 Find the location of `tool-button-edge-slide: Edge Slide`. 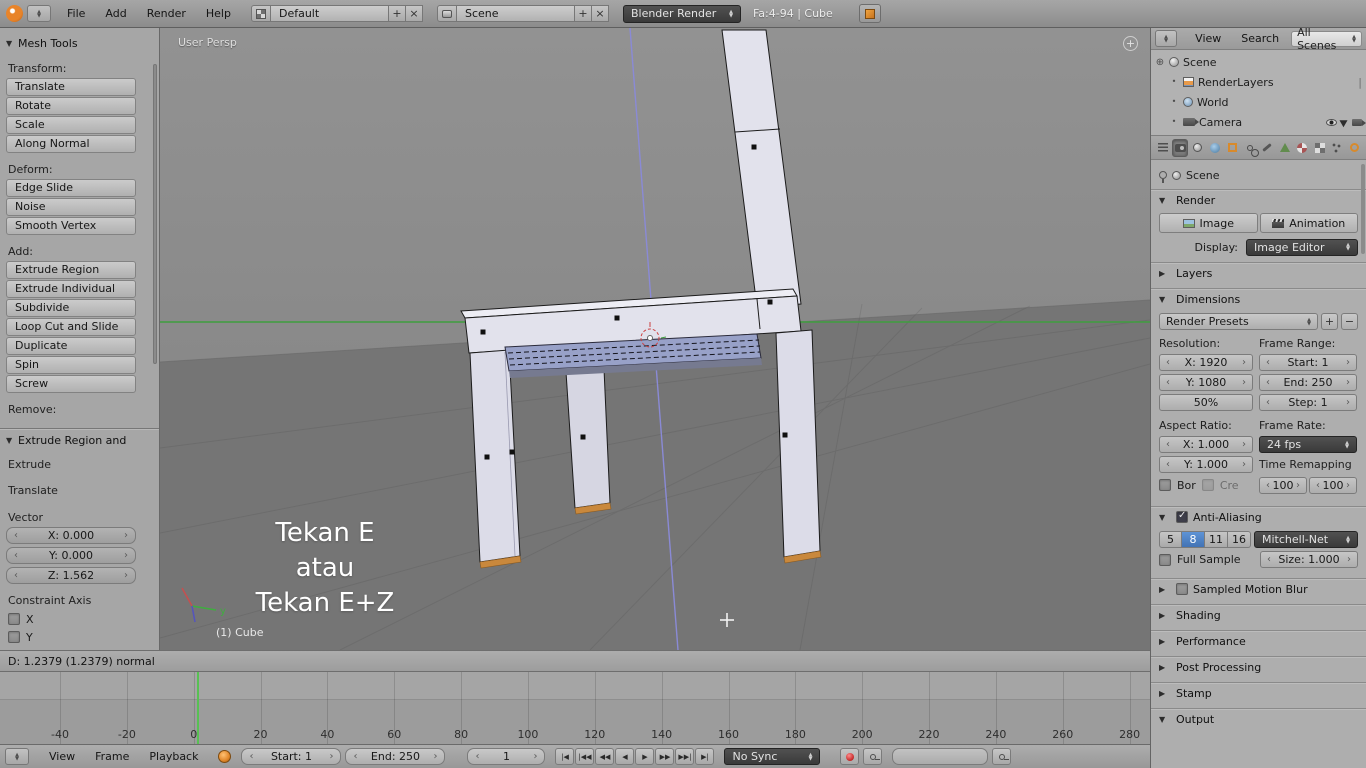

tool-button-edge-slide: Edge Slide is located at coordinates (71, 188).